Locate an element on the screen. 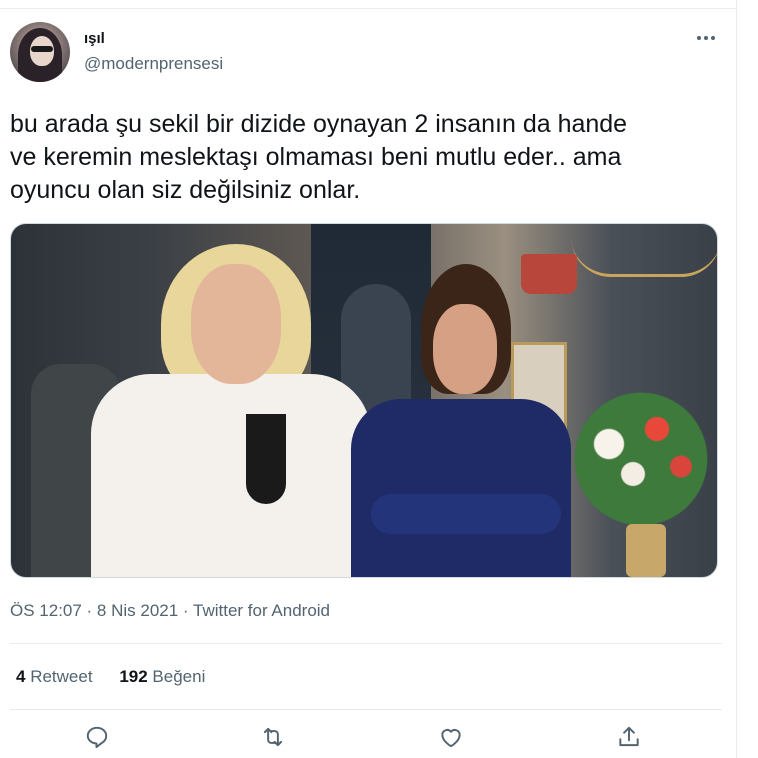 The width and height of the screenshot is (758, 758). likes-count: 192 is located at coordinates (133, 676).